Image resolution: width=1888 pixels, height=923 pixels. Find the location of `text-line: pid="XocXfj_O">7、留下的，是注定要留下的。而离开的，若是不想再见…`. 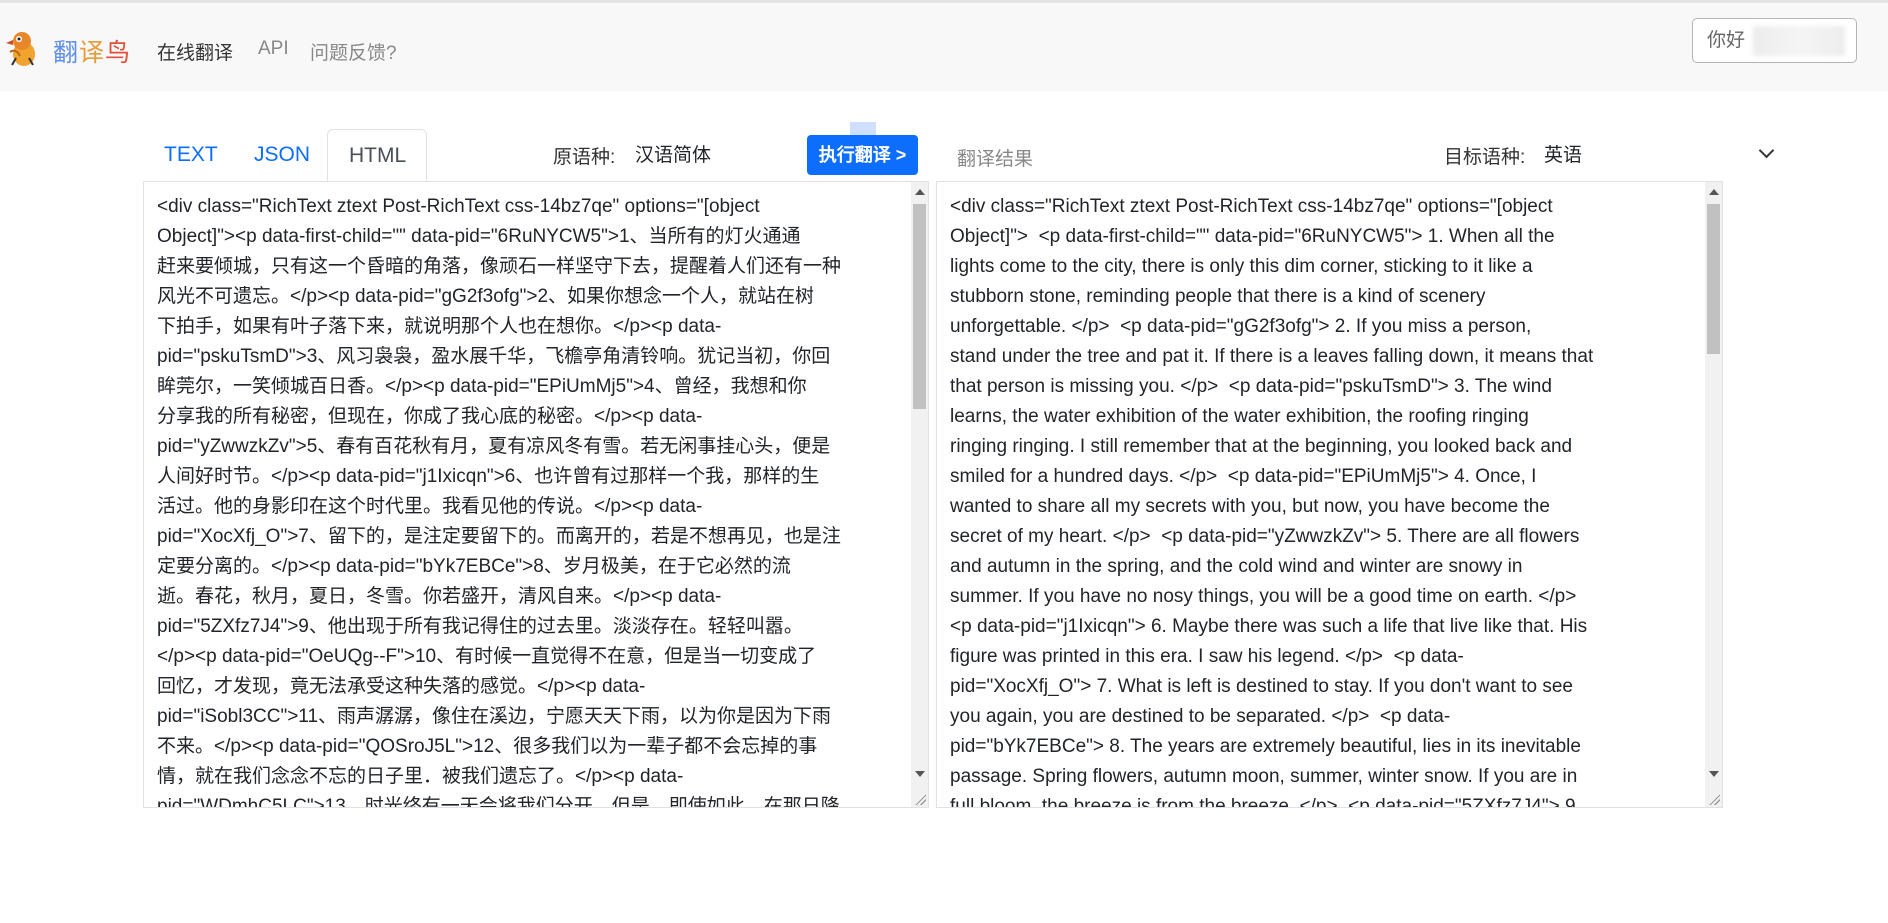

text-line: pid="XocXfj_O">7、留下的，是注定要留下的。而离开的，若是不想再见… is located at coordinates (499, 536).